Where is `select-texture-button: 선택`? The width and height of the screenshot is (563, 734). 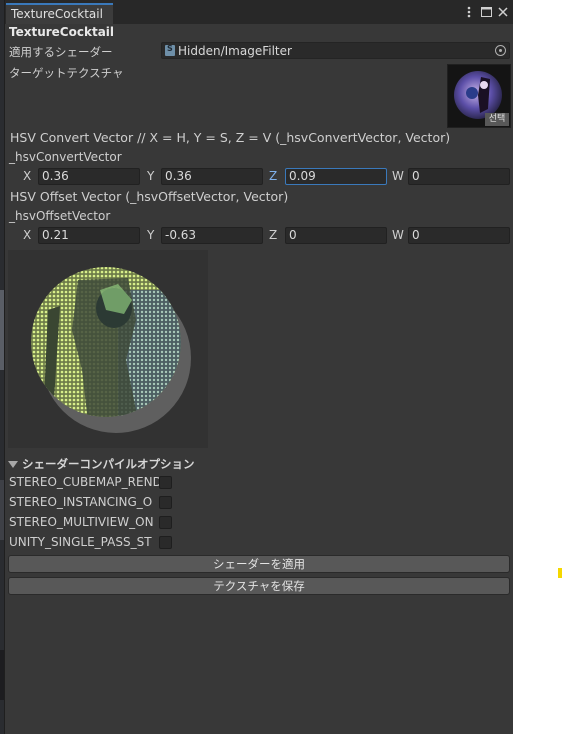
select-texture-button: 선택 is located at coordinates (497, 119).